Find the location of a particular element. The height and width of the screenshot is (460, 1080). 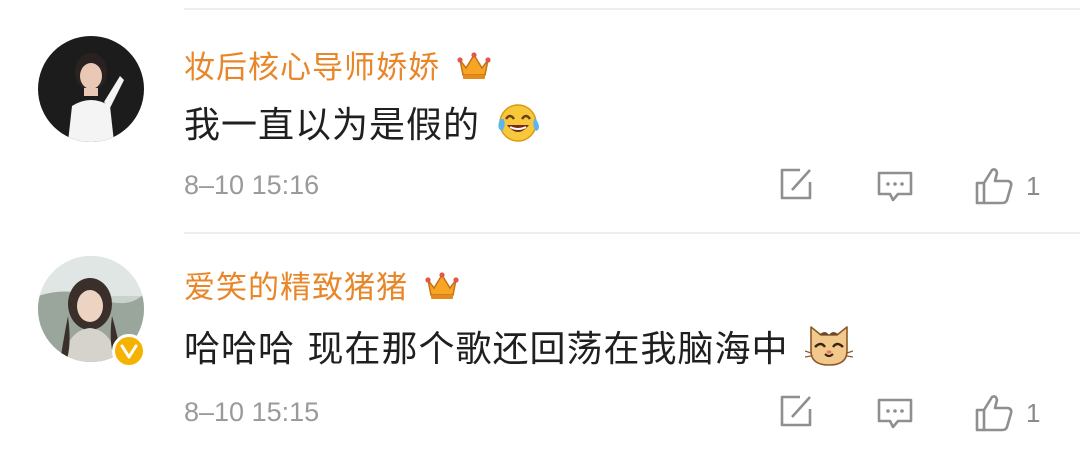

top-divider is located at coordinates (632, 9).